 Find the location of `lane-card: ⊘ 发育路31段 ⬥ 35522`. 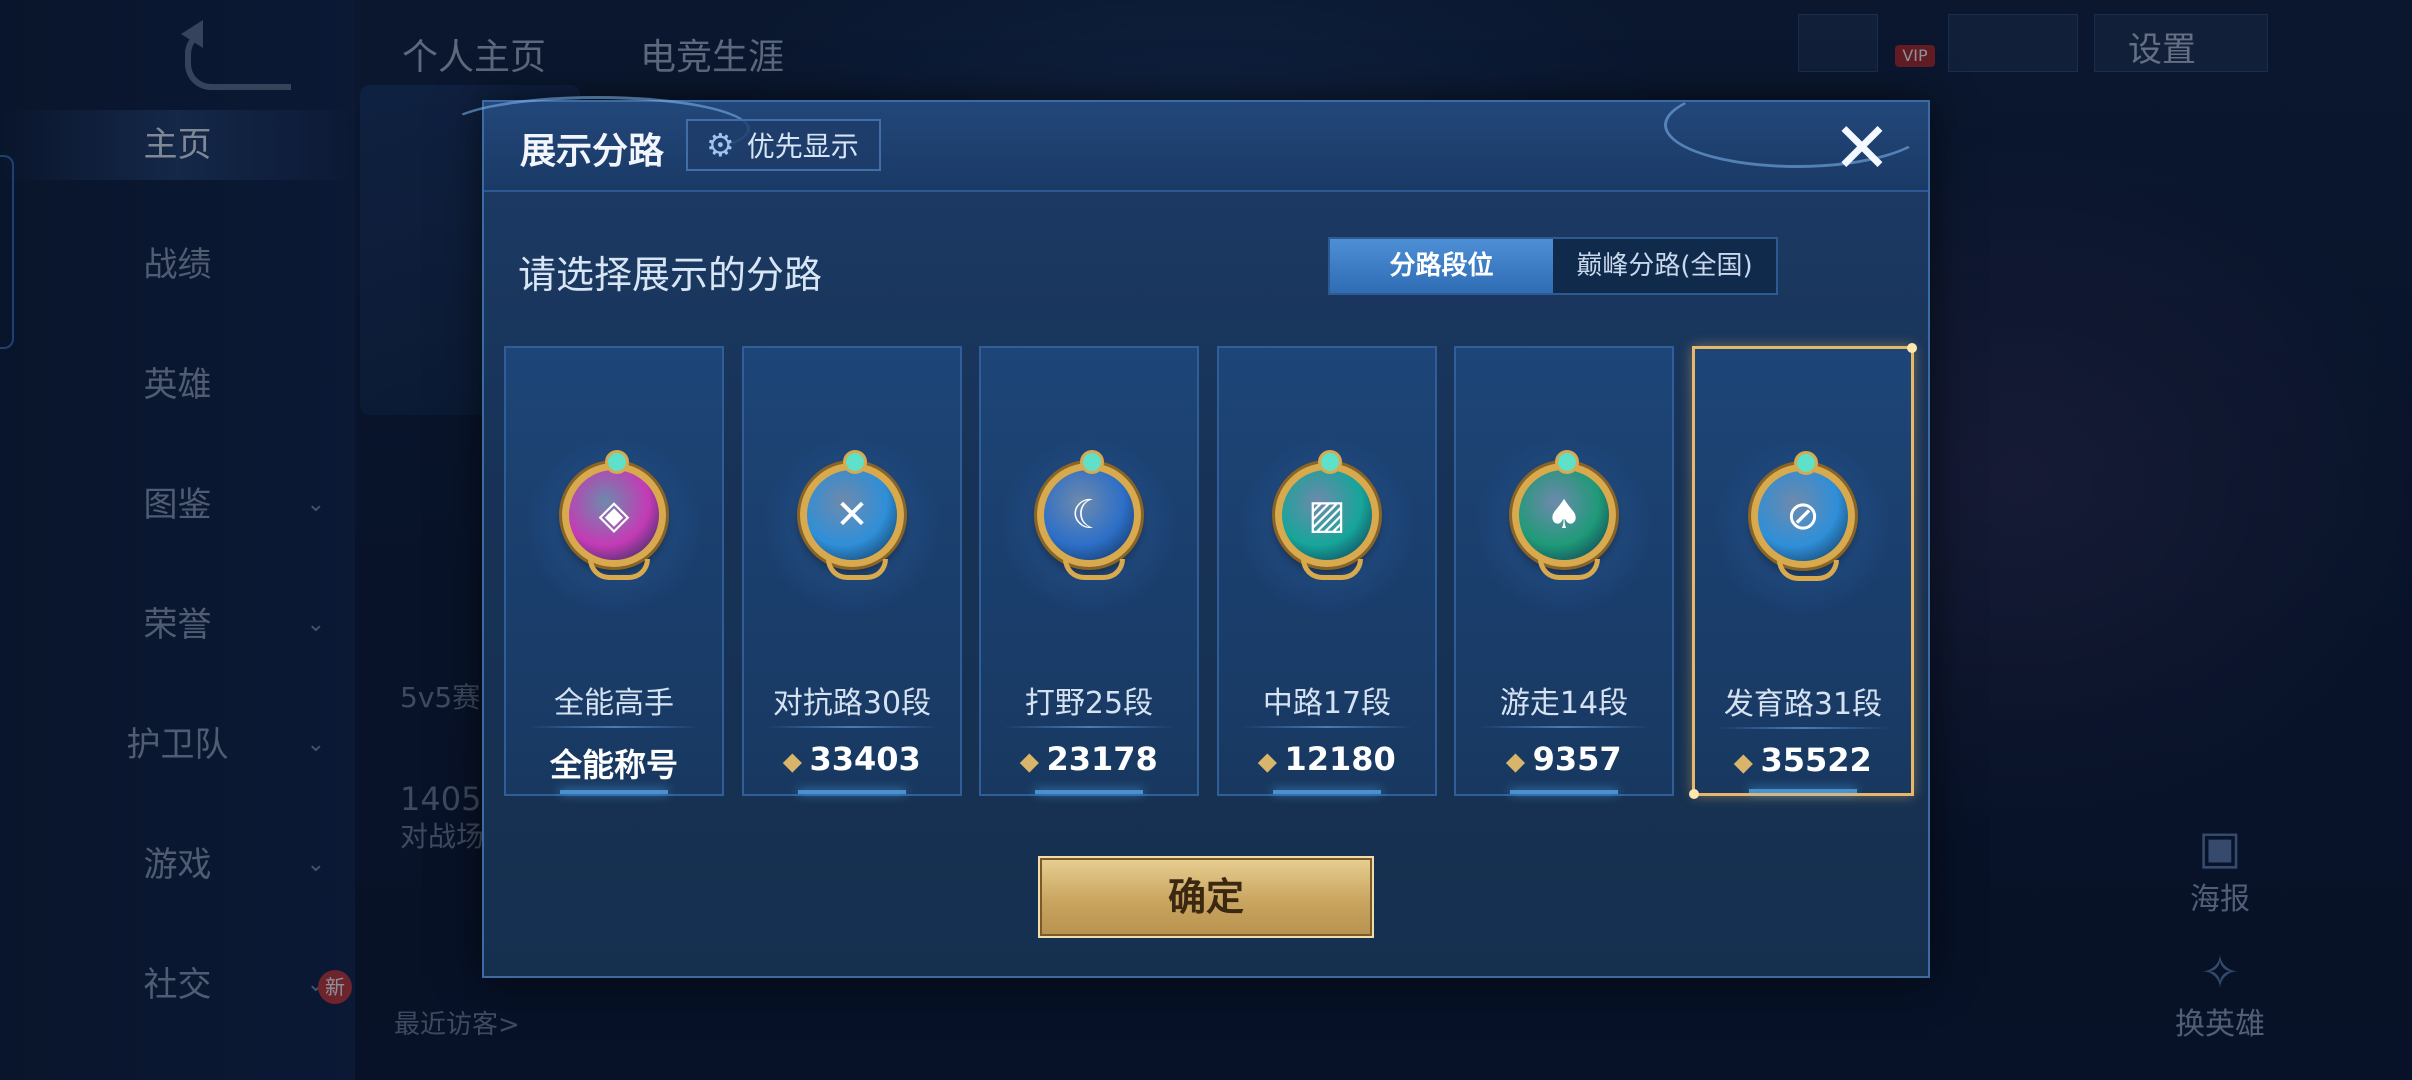

lane-card: ⊘ 发育路31段 ⬥ 35522 is located at coordinates (1803, 571).